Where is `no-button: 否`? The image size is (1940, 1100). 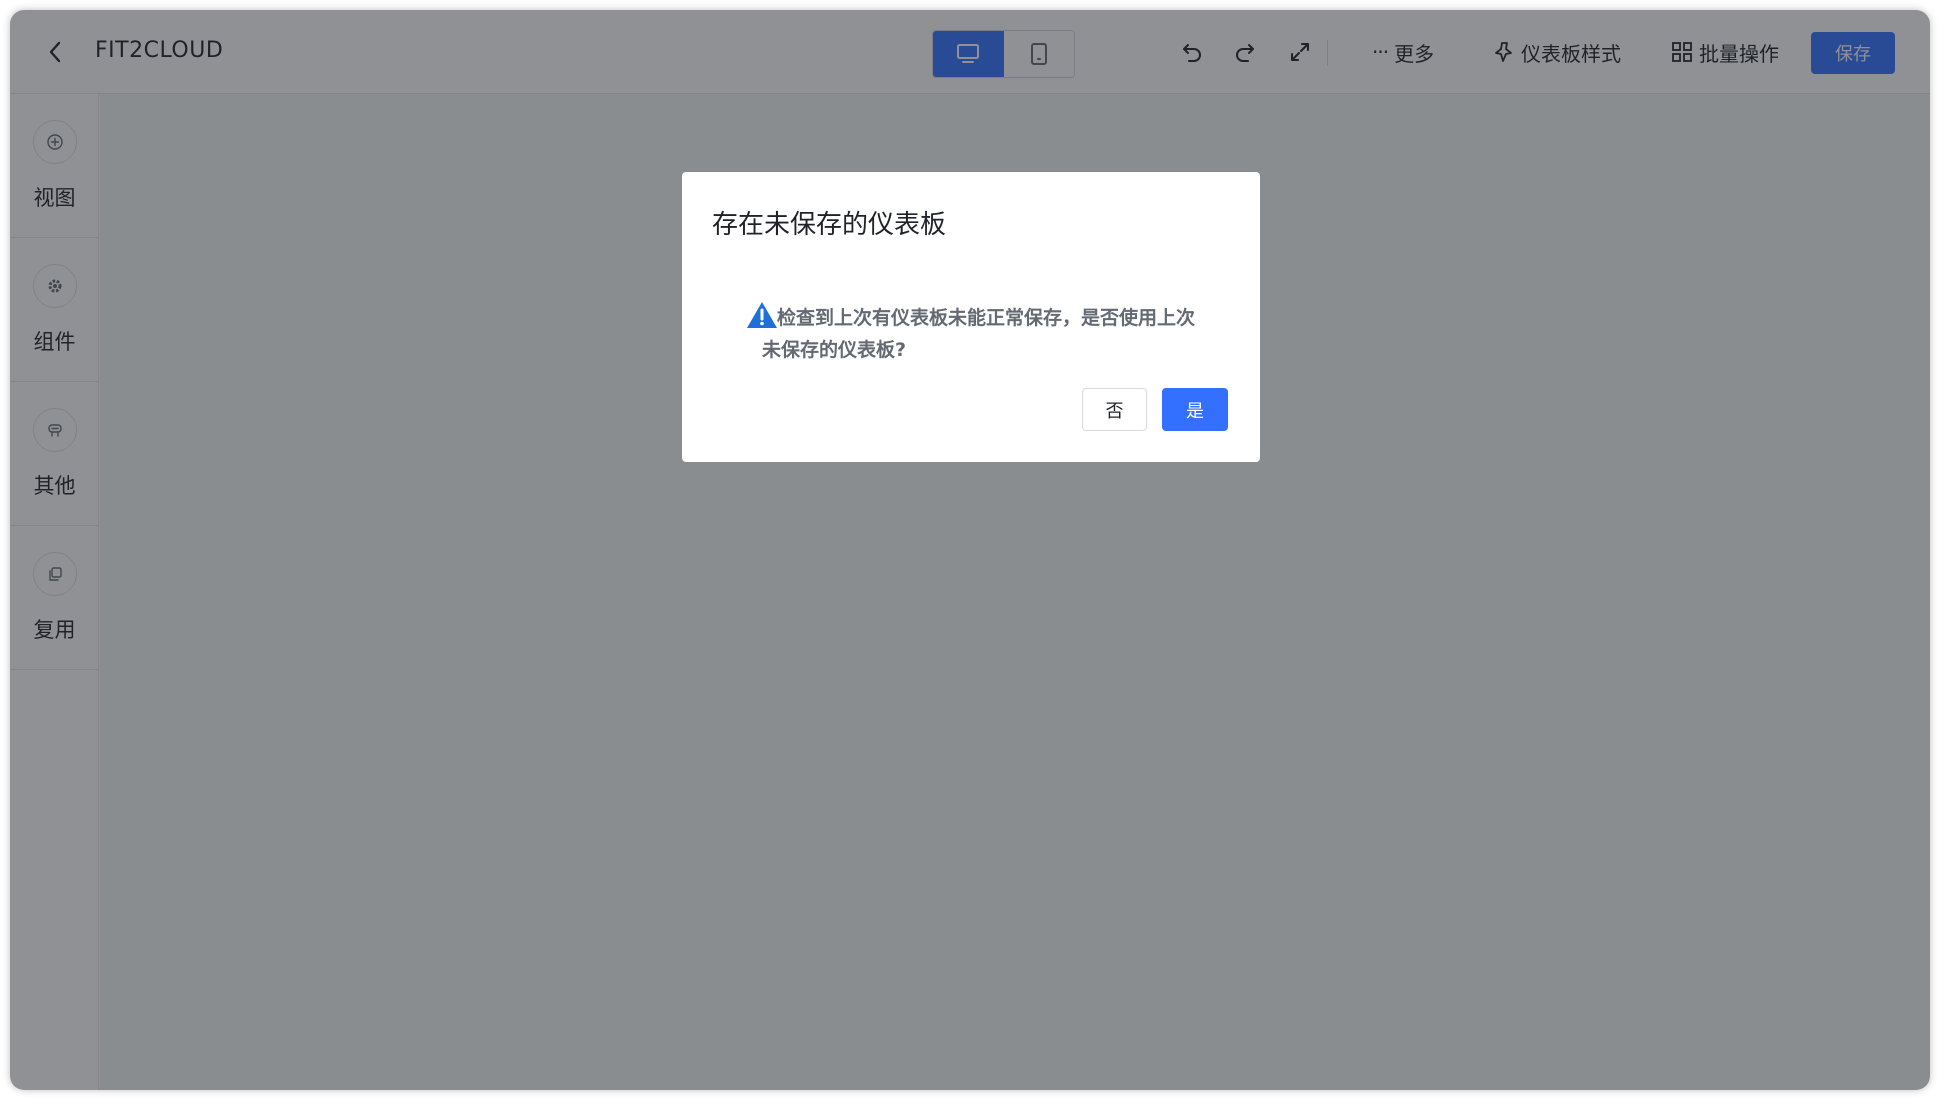
no-button: 否 is located at coordinates (1114, 409).